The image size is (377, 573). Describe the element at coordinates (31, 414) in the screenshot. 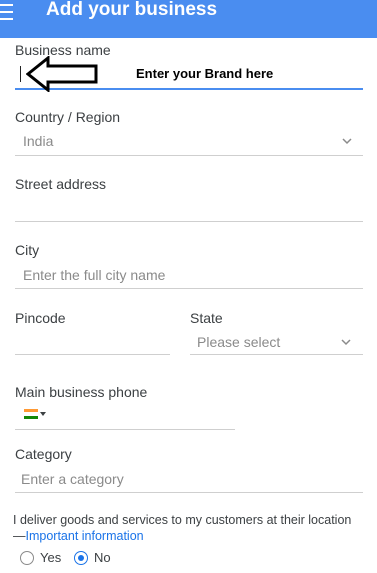

I see `india-flag-icon` at that location.